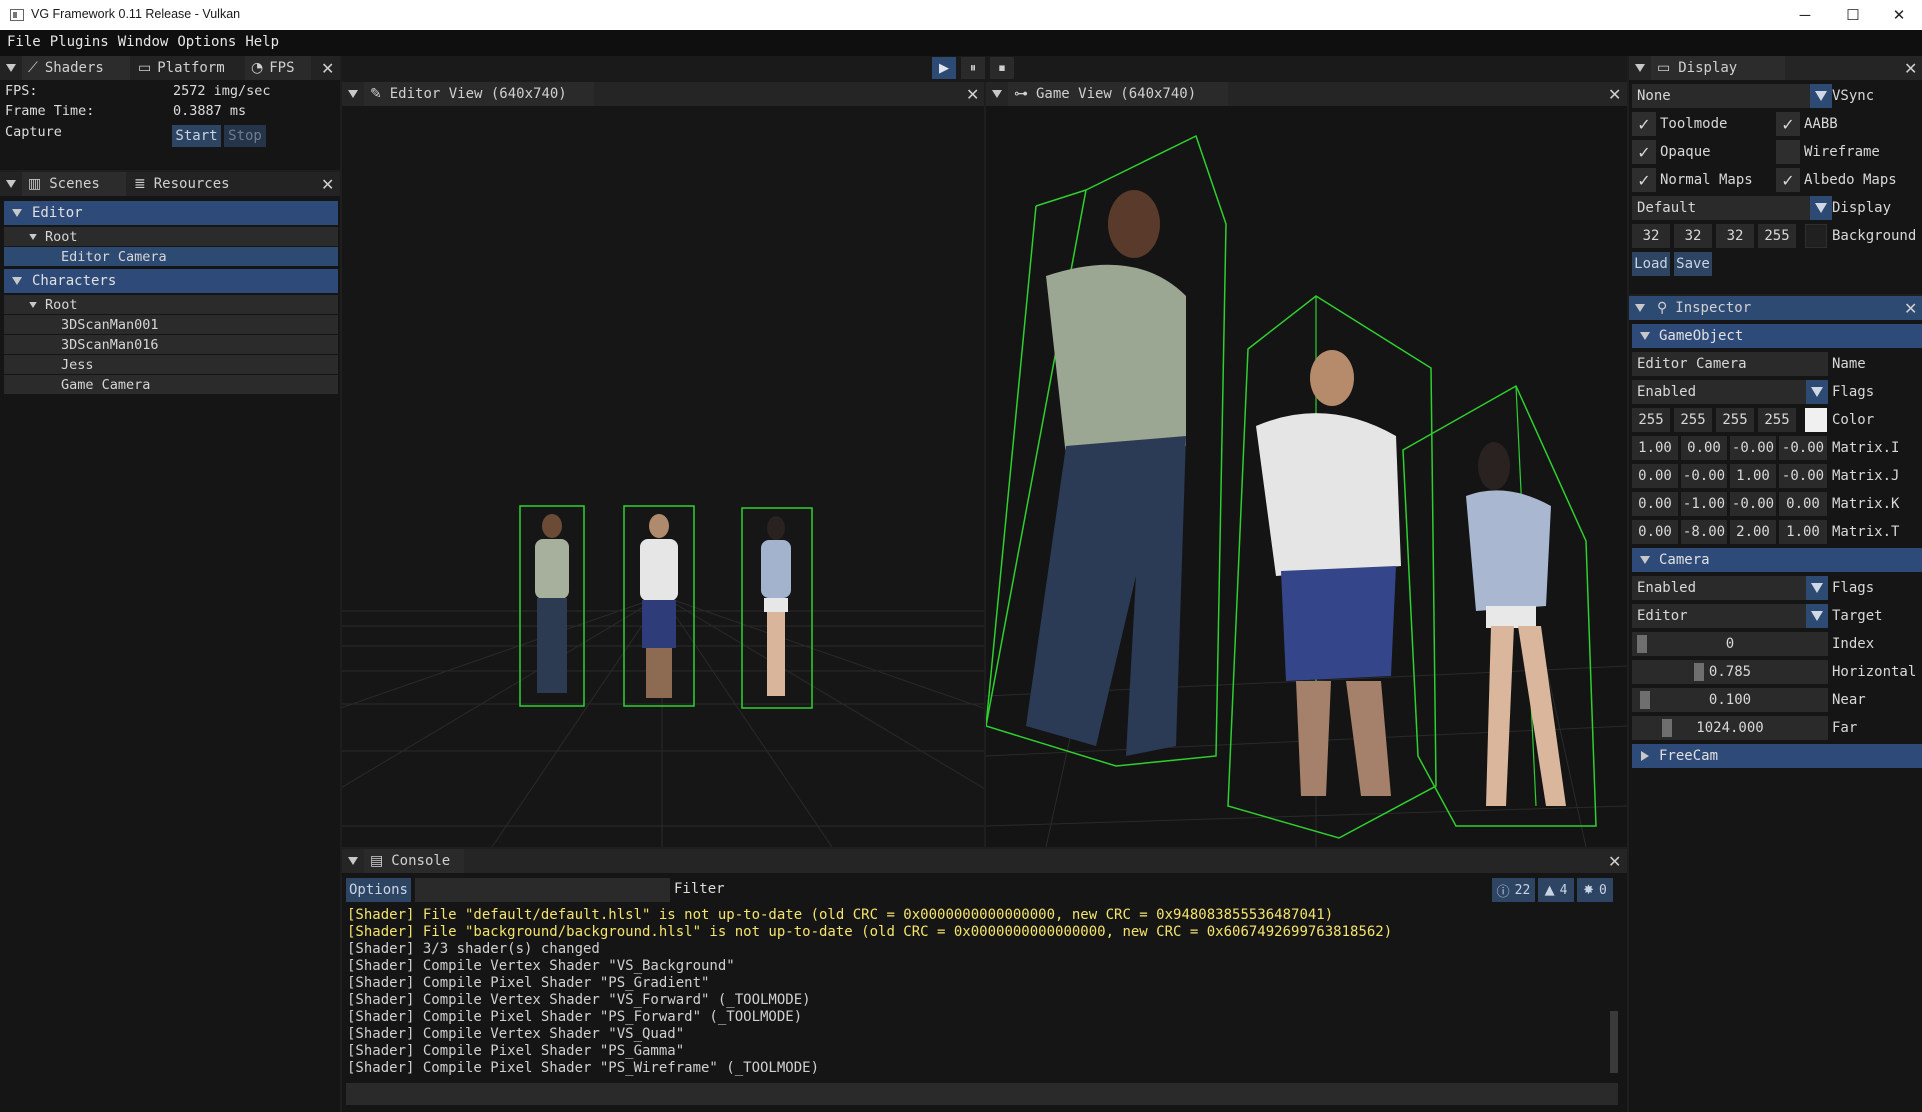 This screenshot has width=1922, height=1112. I want to click on scene-header-characters: Characters, so click(171, 281).